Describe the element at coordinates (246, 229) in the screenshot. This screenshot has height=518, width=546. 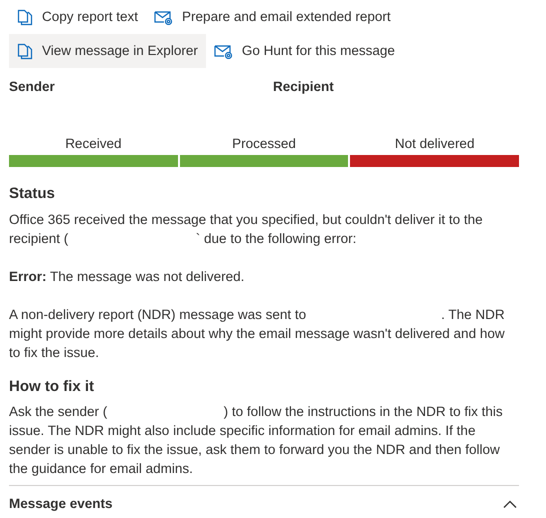
I see `paragraph: Office 365 received the message that you specified, but couldn't deliver it to the recipient ( ` due to the following error:` at that location.